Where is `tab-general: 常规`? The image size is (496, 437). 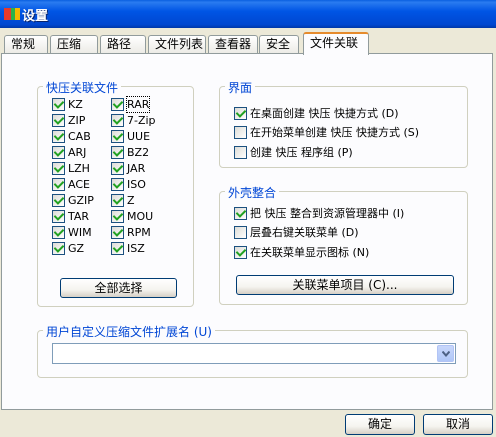 tab-general: 常规 is located at coordinates (26, 44).